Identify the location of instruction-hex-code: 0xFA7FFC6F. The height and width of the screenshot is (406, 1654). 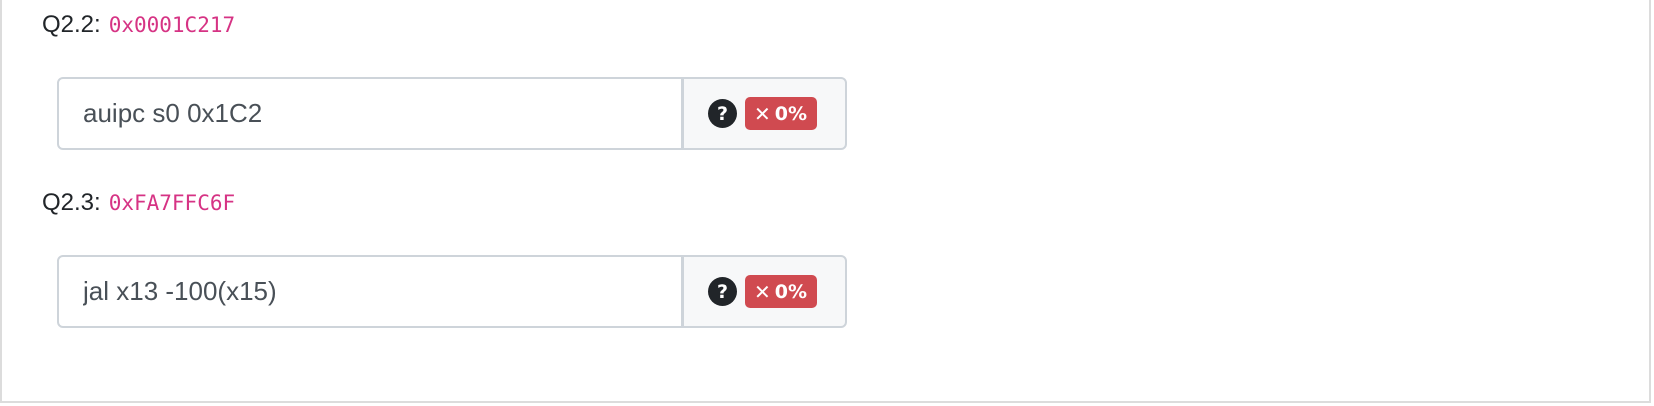
(172, 203).